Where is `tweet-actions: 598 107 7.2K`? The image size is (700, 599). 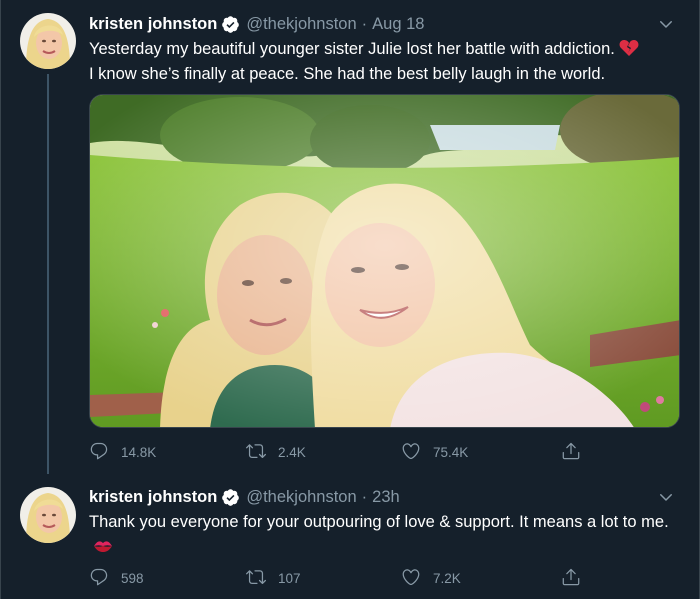 tweet-actions: 598 107 7.2K is located at coordinates (339, 578).